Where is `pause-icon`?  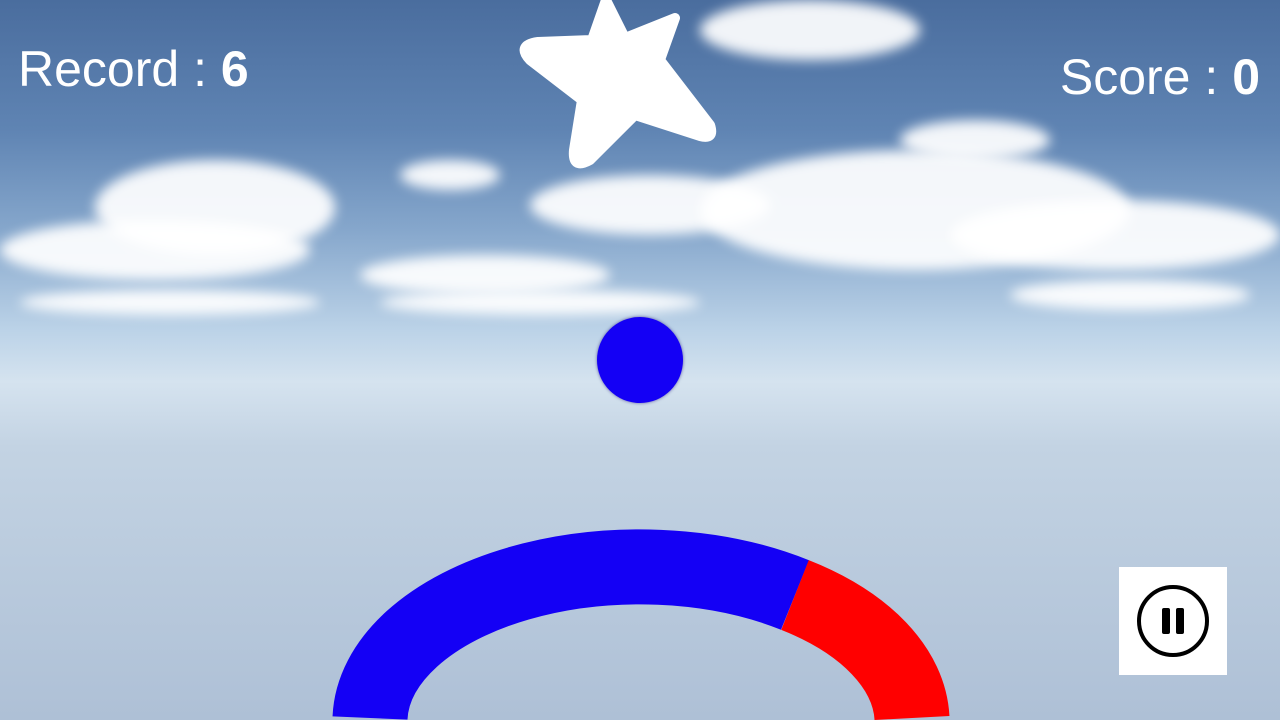 pause-icon is located at coordinates (1173, 621).